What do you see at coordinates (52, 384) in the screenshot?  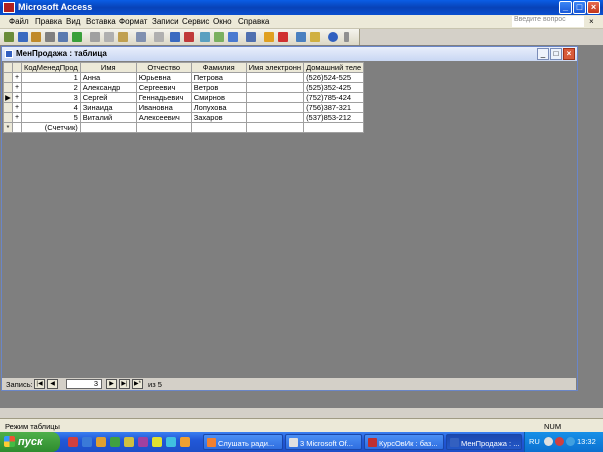 I see `previous-record-button: ◀` at bounding box center [52, 384].